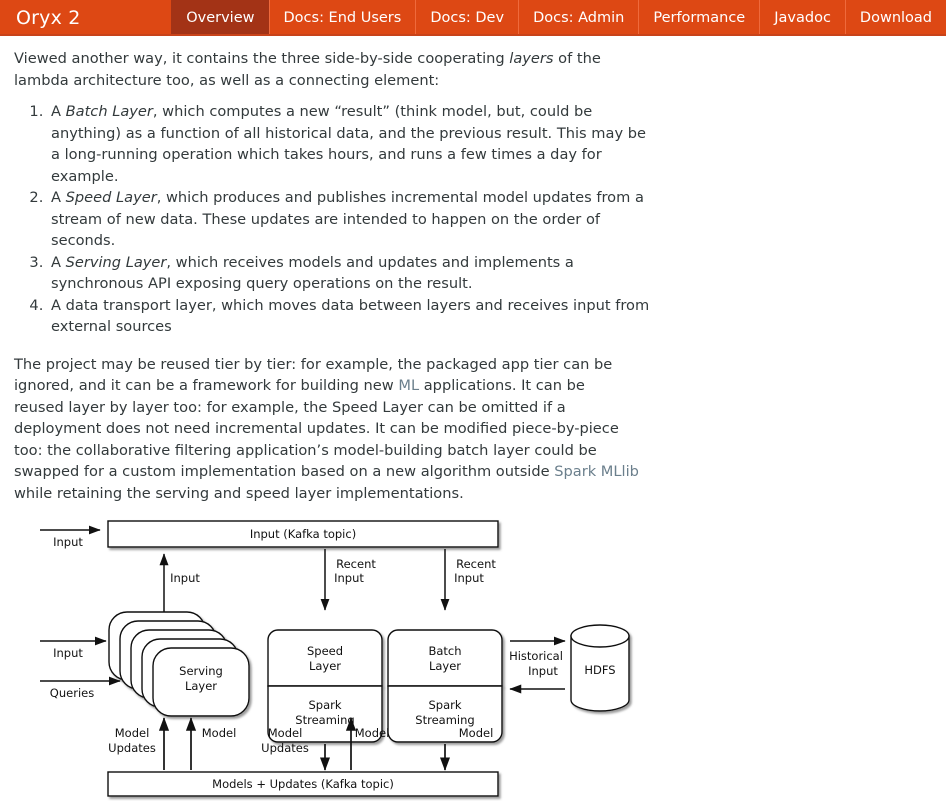 The width and height of the screenshot is (946, 801). I want to click on link-spark-mllib: Spark MLlib, so click(596, 471).